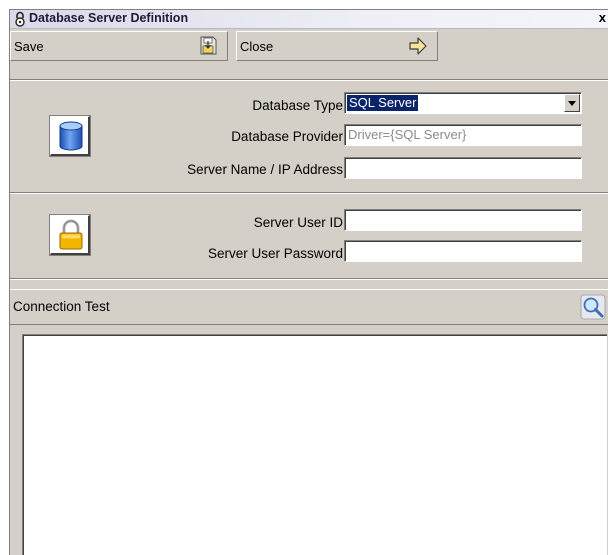 The image size is (608, 555). I want to click on database-provider-field: Driver={SQL Server}, so click(463, 135).